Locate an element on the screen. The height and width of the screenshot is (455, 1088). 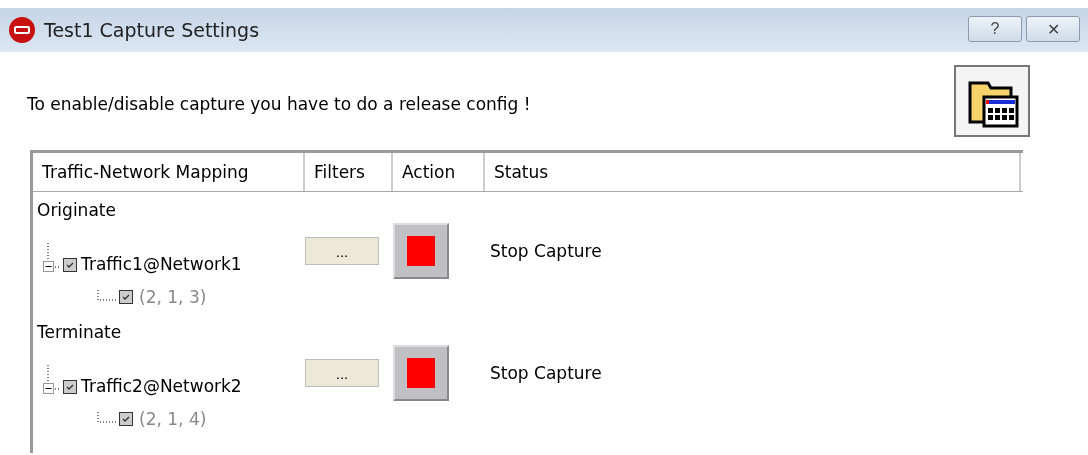
notice-text: To enable/disable capture you have to do a release config ! is located at coordinates (279, 104).